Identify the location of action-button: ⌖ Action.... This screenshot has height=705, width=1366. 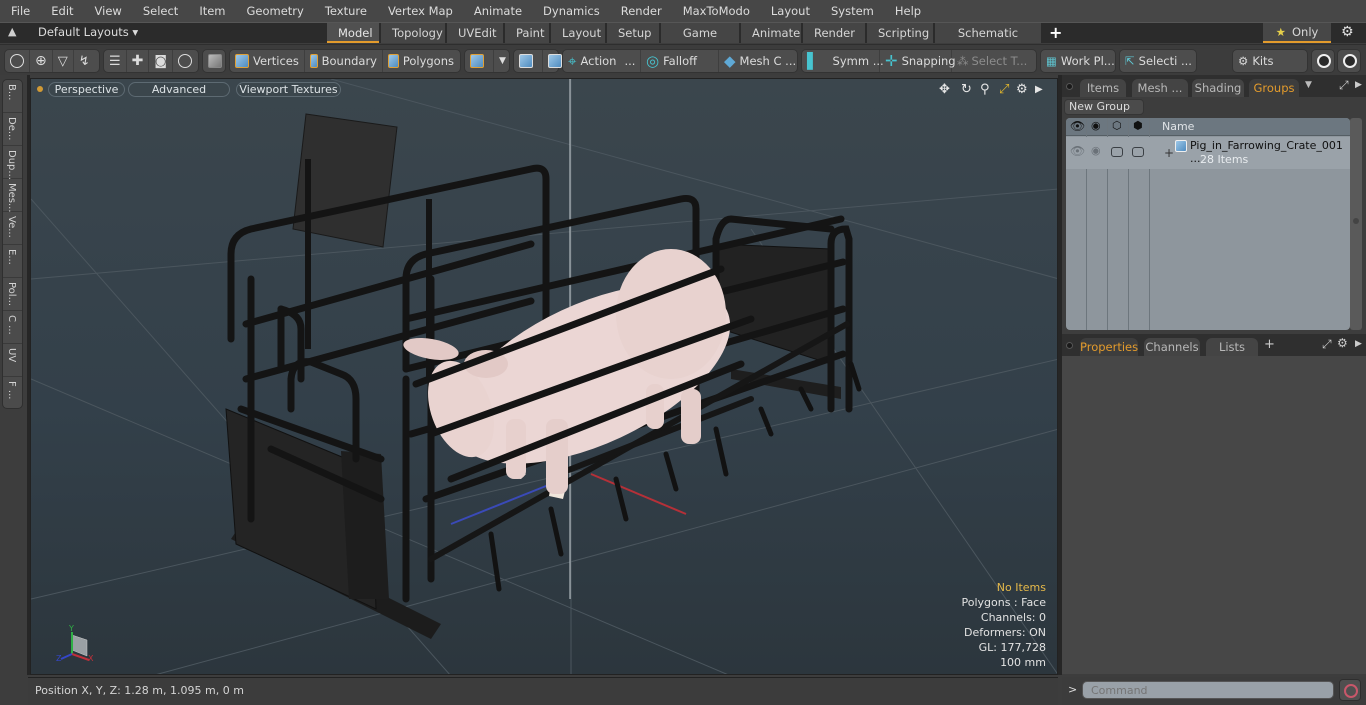
(602, 61).